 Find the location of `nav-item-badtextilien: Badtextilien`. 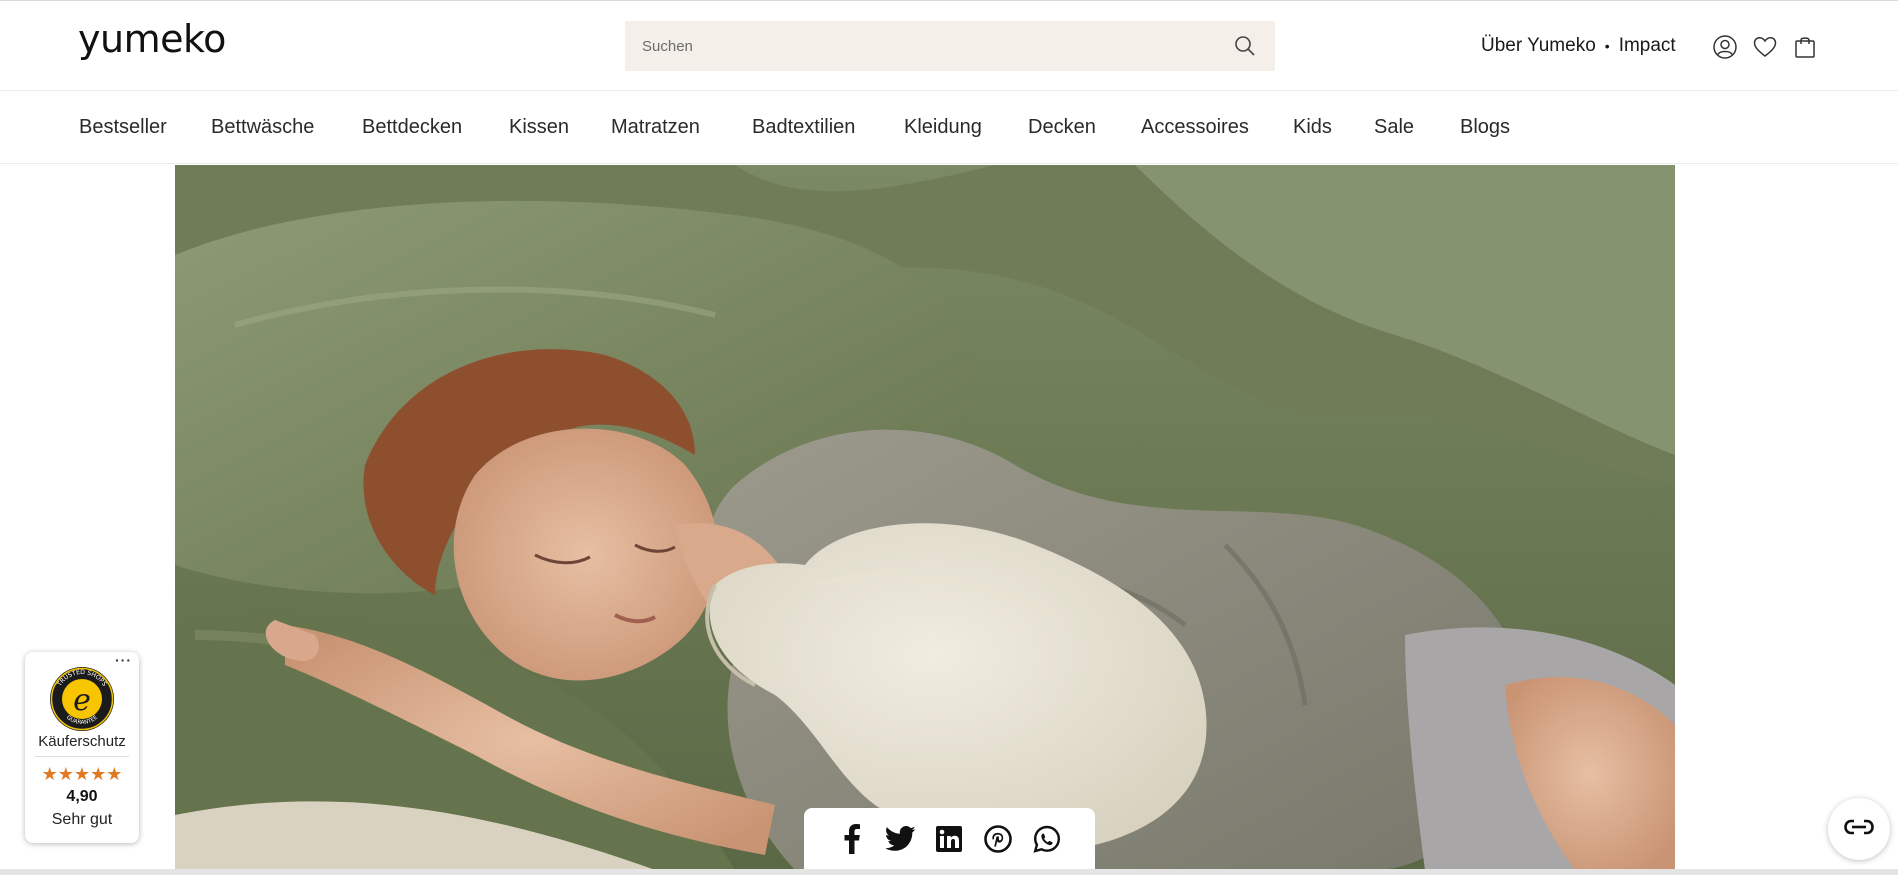

nav-item-badtextilien: Badtextilien is located at coordinates (803, 127).